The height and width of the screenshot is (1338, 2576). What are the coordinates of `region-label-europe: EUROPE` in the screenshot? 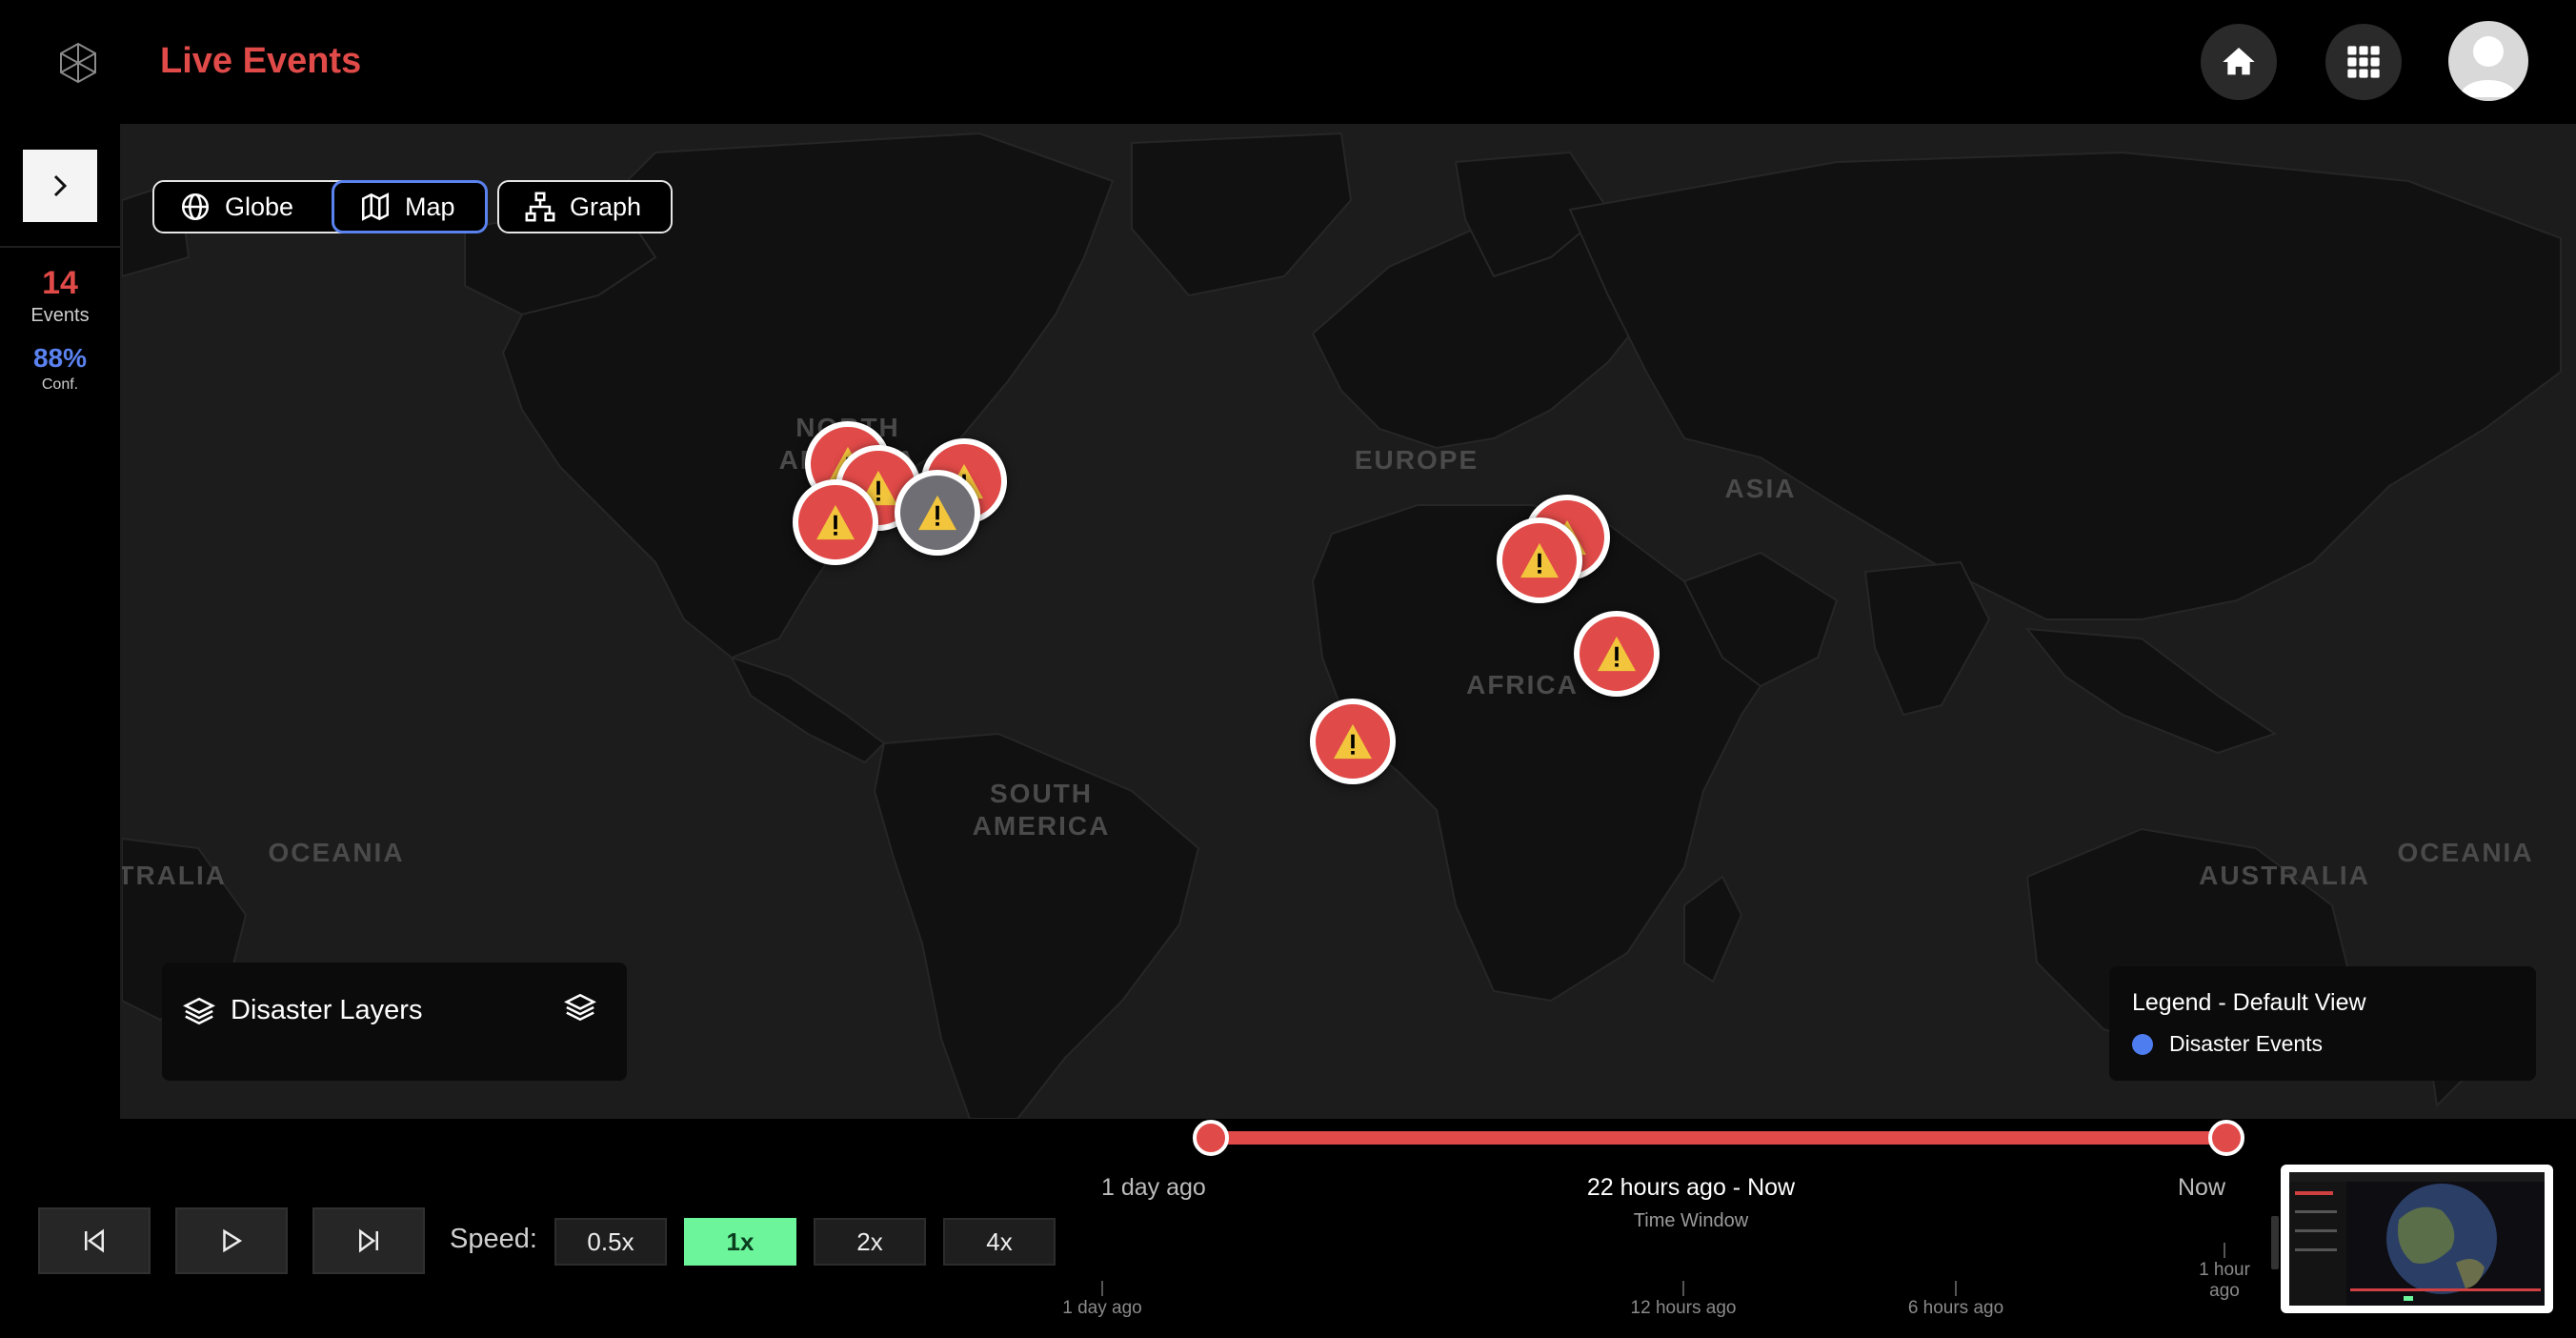 It's located at (1417, 460).